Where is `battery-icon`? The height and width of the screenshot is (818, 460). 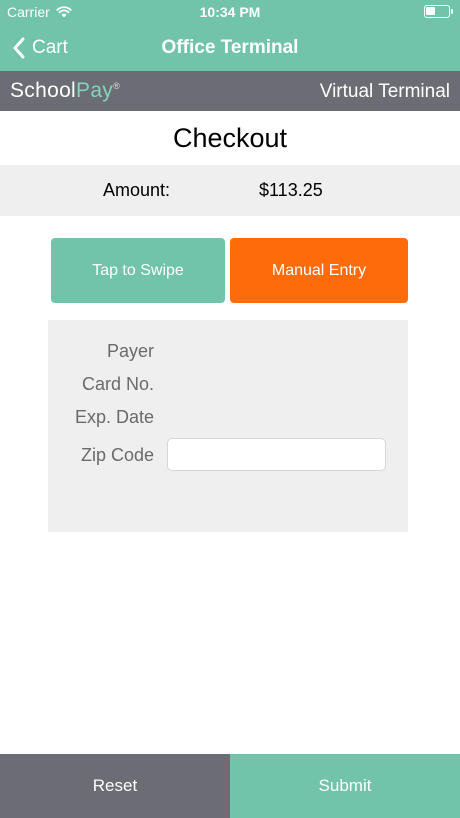 battery-icon is located at coordinates (438, 11).